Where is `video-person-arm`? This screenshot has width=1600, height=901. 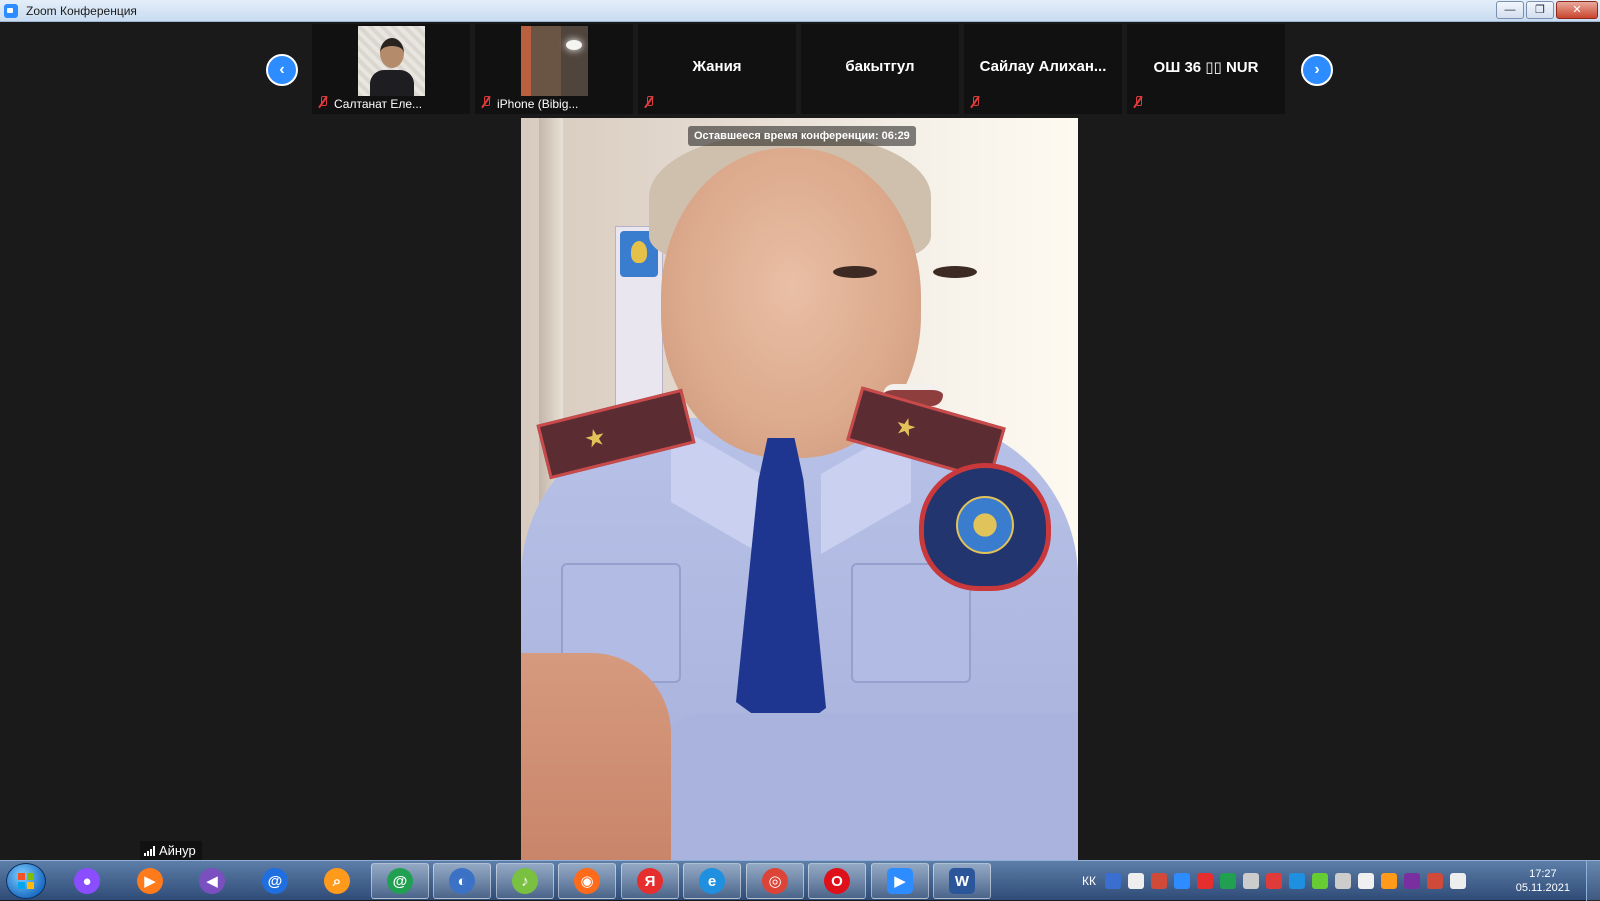
video-person-arm is located at coordinates (859, 786).